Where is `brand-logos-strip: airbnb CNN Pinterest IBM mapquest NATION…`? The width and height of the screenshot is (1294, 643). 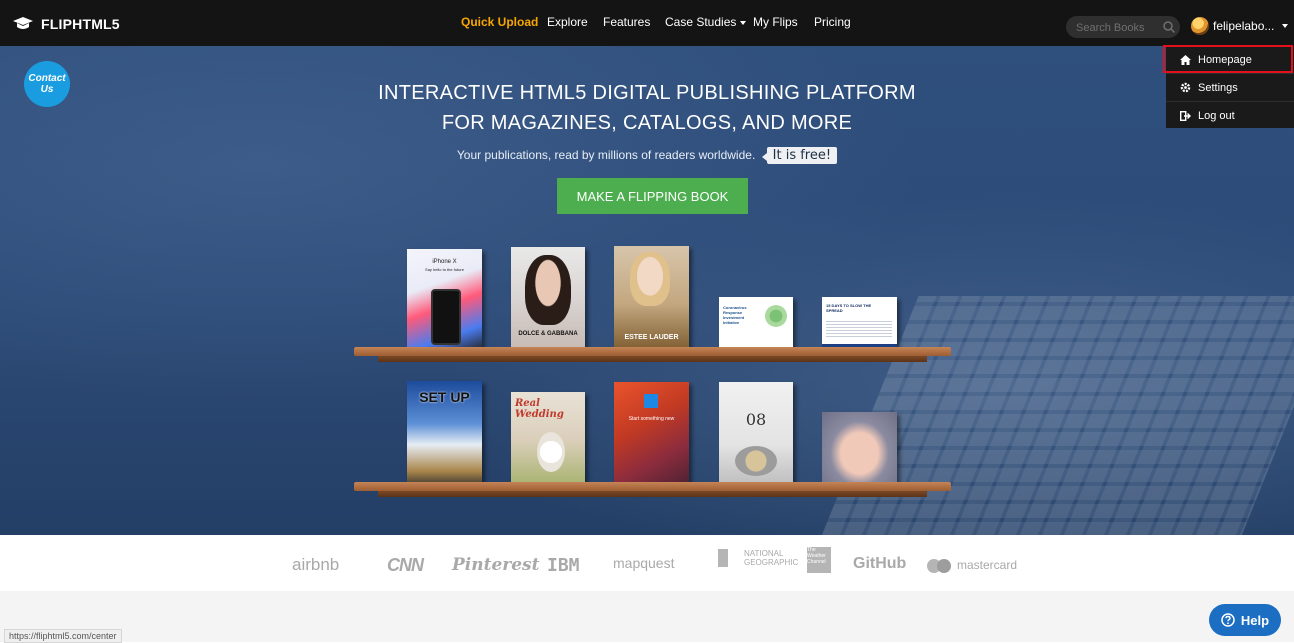 brand-logos-strip: airbnb CNN Pinterest IBM mapquest NATION… is located at coordinates (647, 563).